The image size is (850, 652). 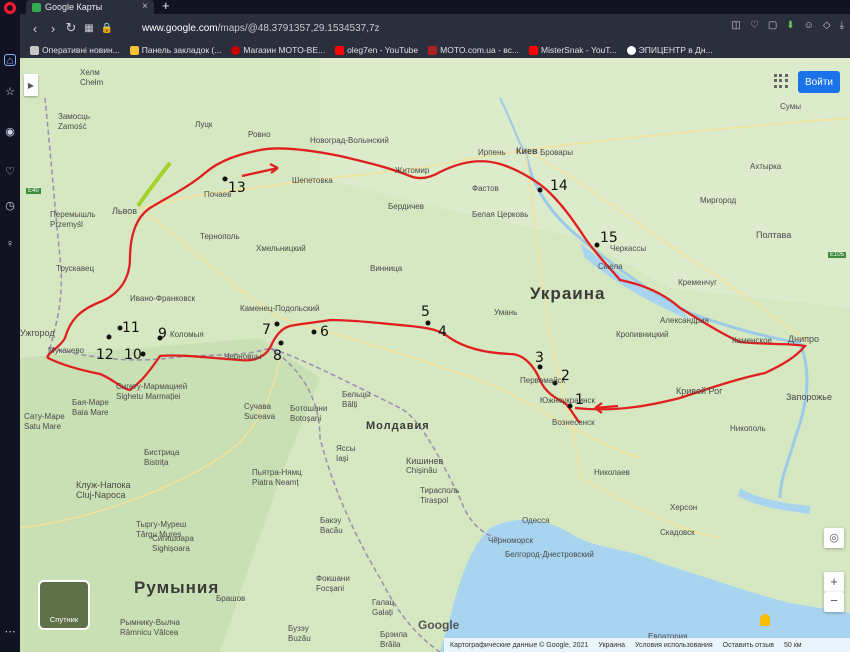 I want to click on reload-icon: ↻, so click(x=71, y=28).